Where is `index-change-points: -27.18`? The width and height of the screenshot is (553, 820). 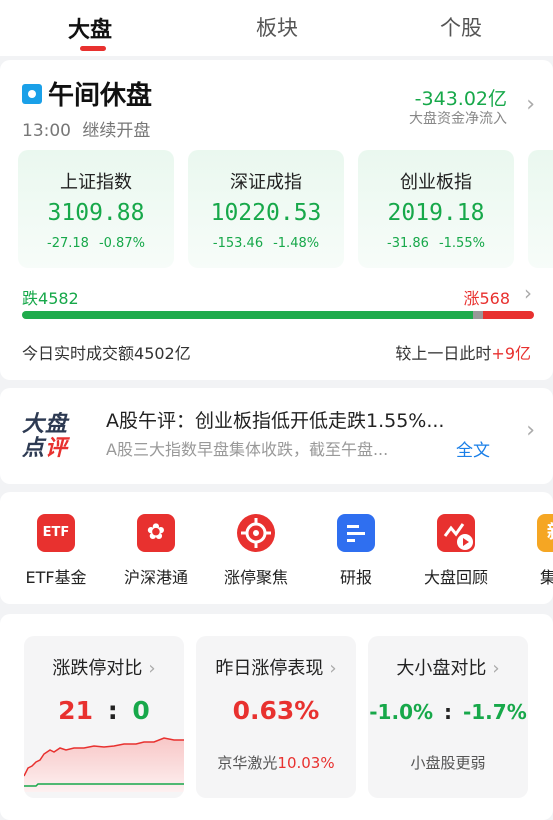
index-change-points: -27.18 is located at coordinates (68, 243).